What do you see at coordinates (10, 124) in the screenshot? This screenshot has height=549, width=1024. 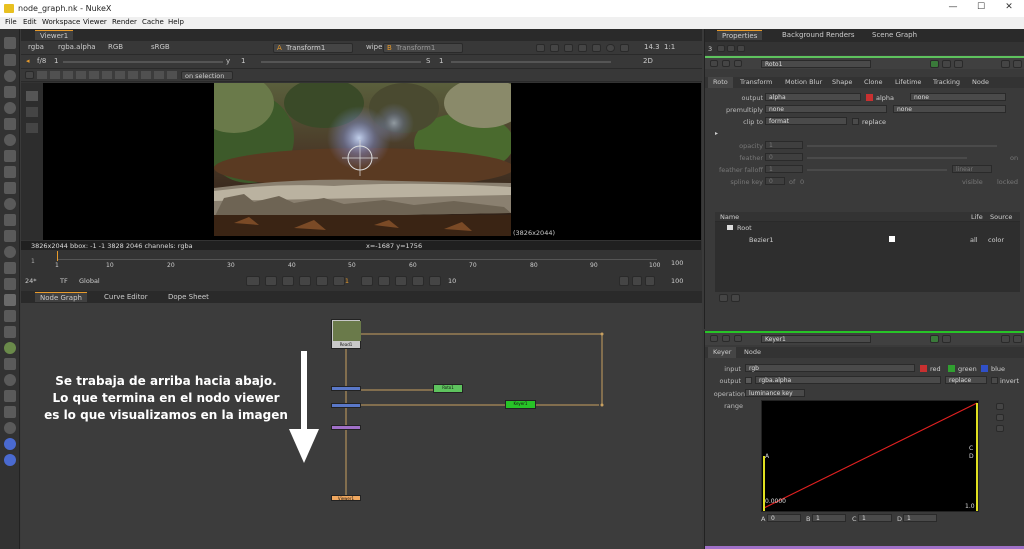 I see `filter-tool-icon` at bounding box center [10, 124].